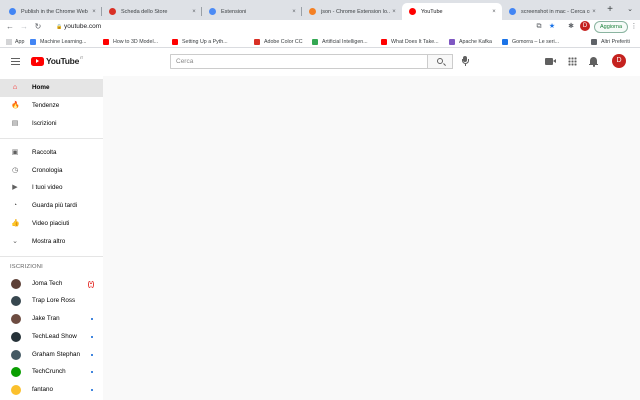 The height and width of the screenshot is (400, 640). I want to click on youtube-apps-icon, so click(572, 61).